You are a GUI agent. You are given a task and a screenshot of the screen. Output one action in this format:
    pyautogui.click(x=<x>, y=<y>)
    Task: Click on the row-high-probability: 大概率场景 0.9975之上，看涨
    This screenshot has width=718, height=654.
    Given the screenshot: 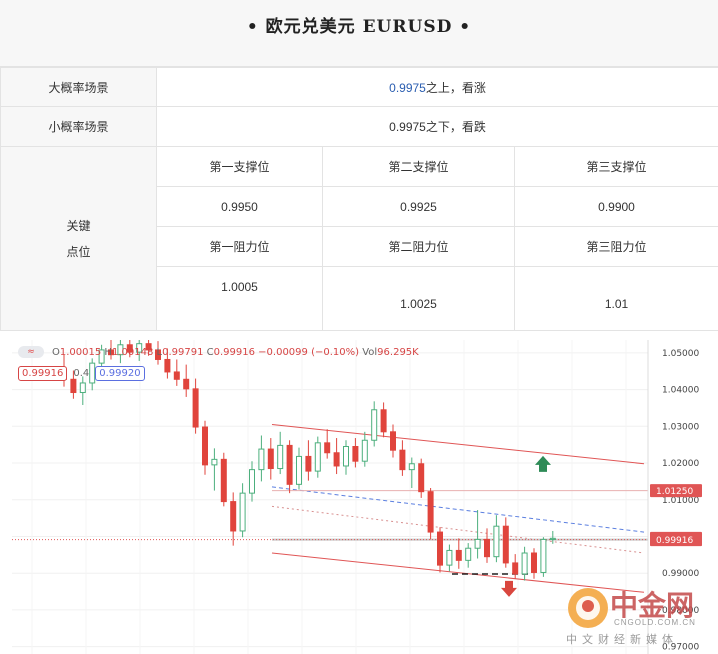 What is the action you would take?
    pyautogui.click(x=359, y=87)
    